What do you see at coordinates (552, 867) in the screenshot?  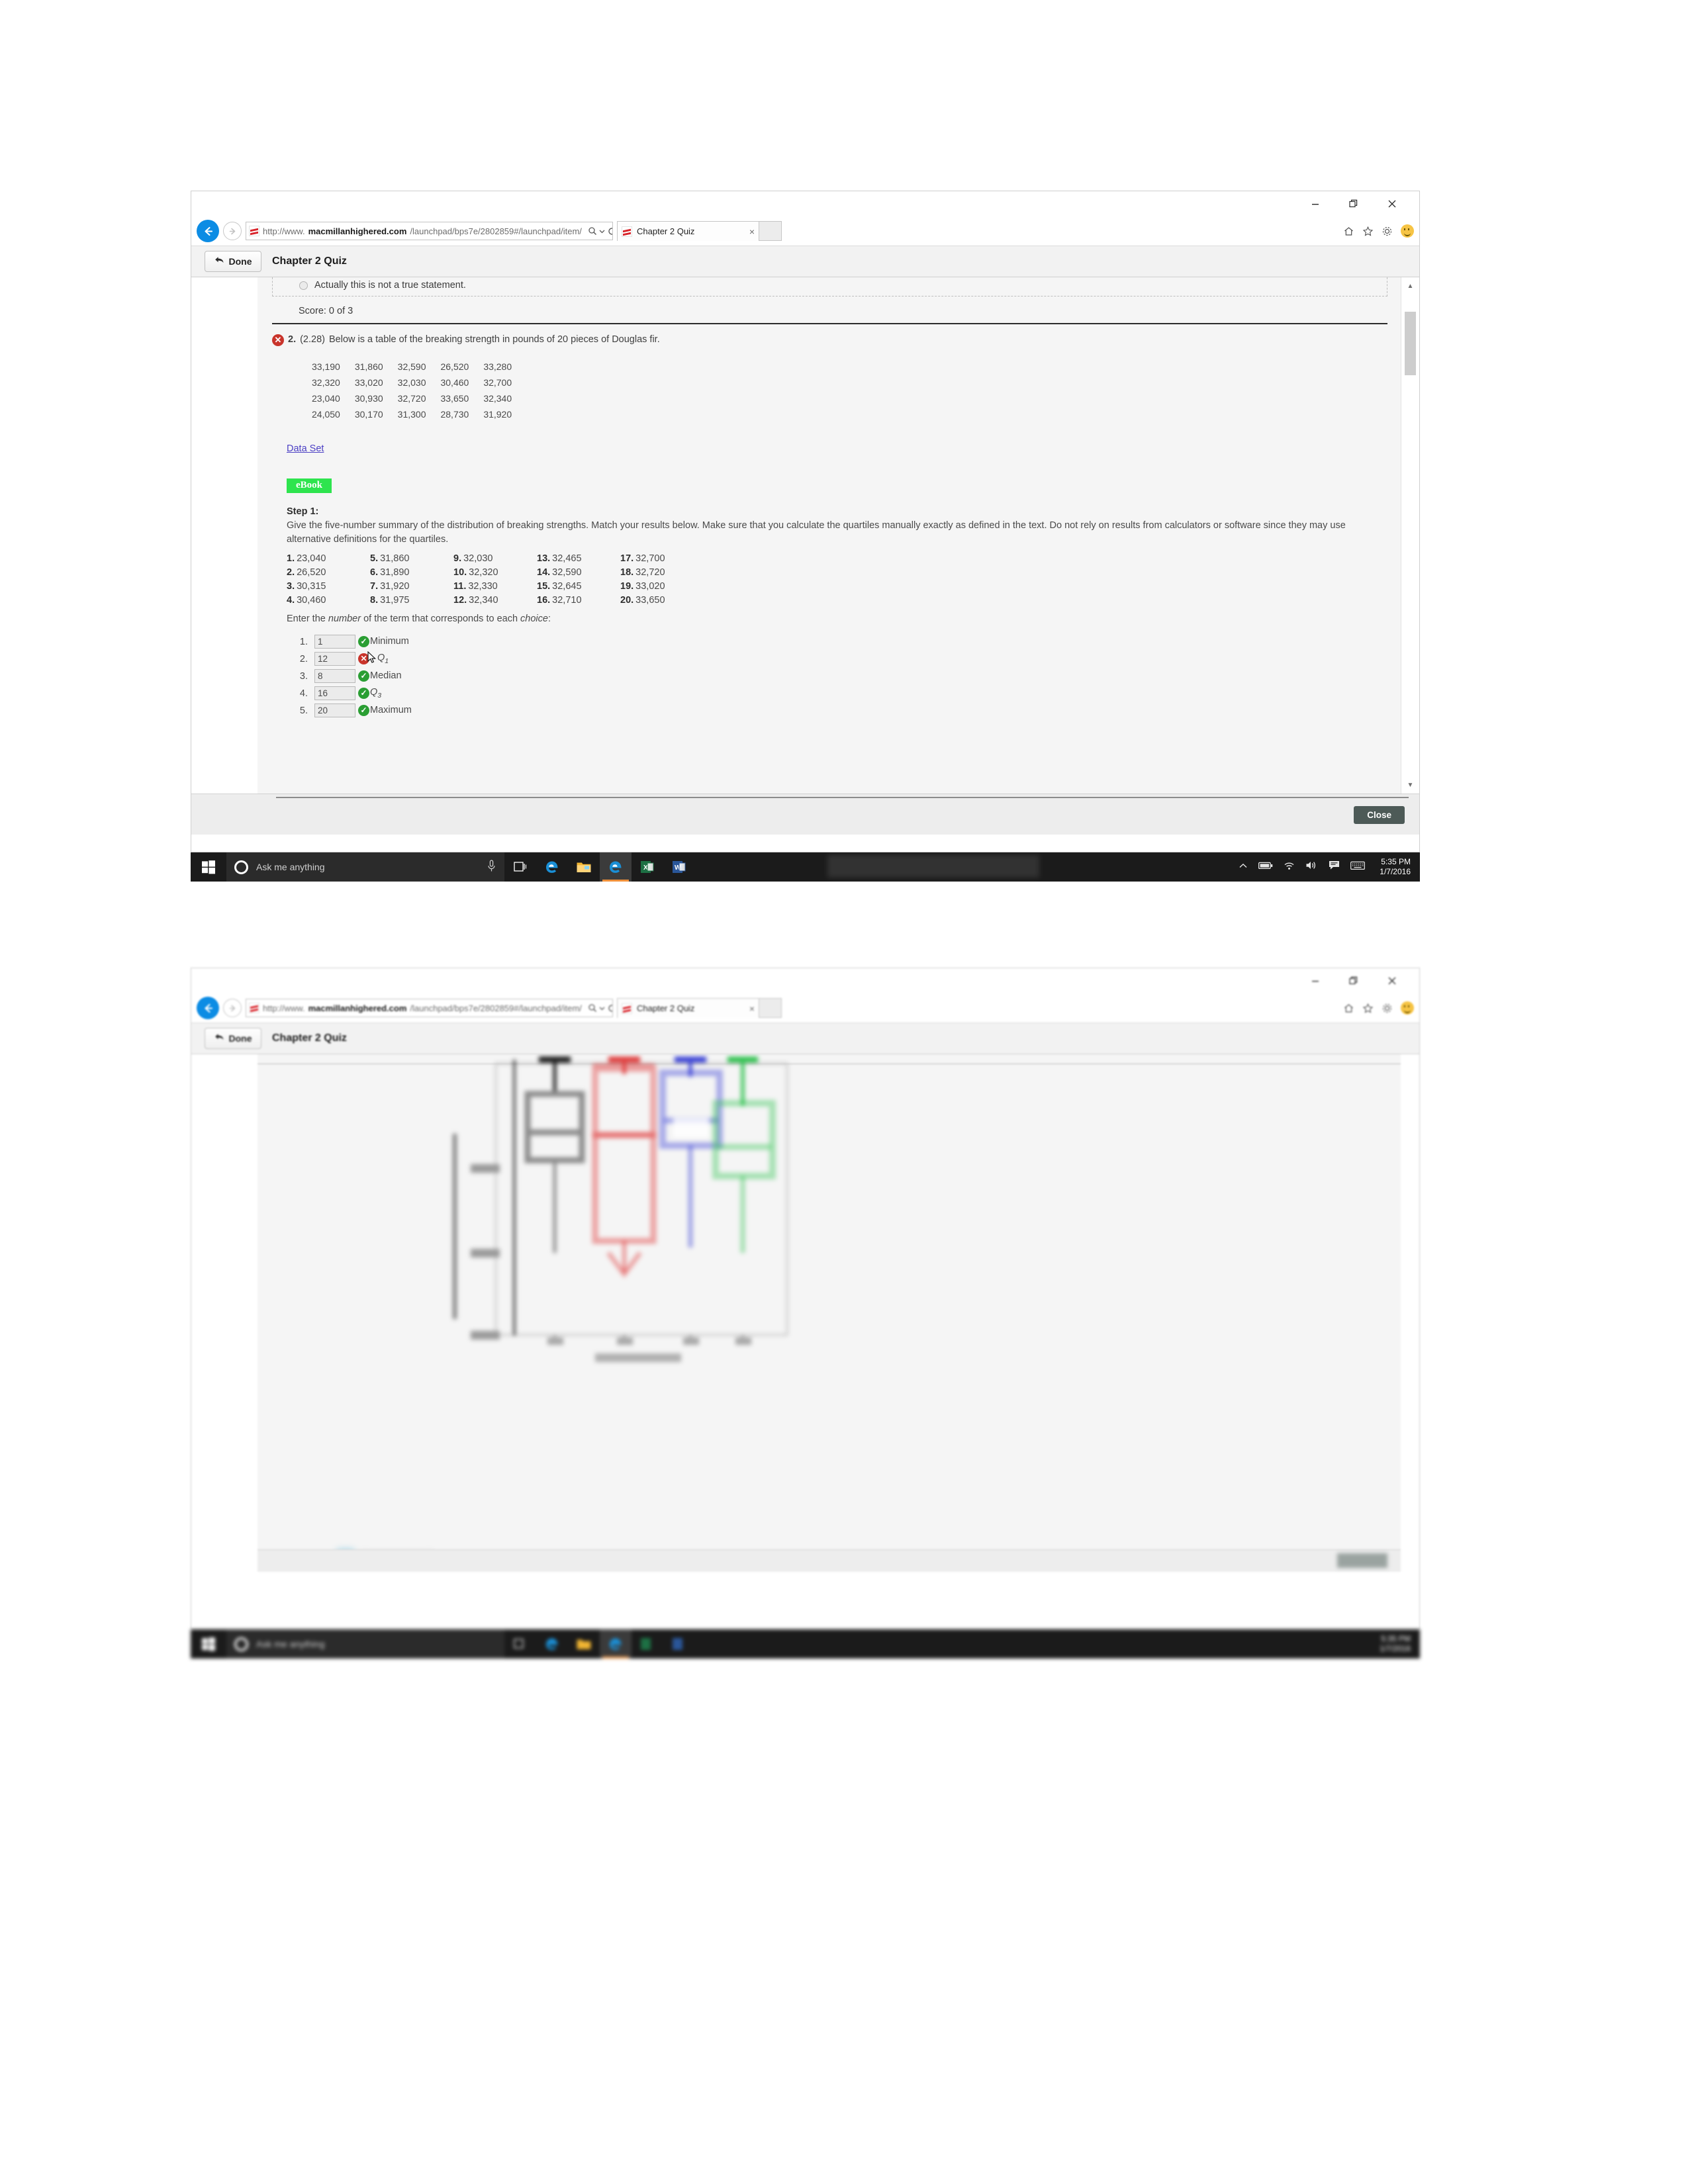 I see `edge-icon` at bounding box center [552, 867].